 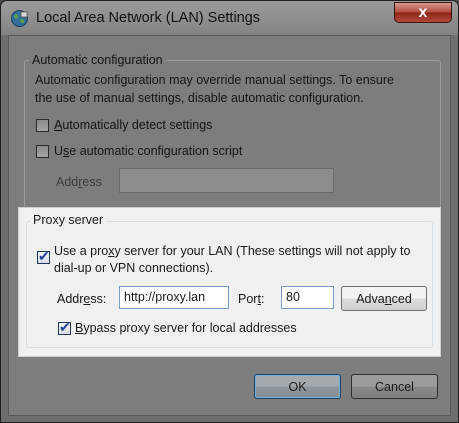 I want to click on bypass-rest: ypass proxy server for local addresses, so click(x=190, y=328).